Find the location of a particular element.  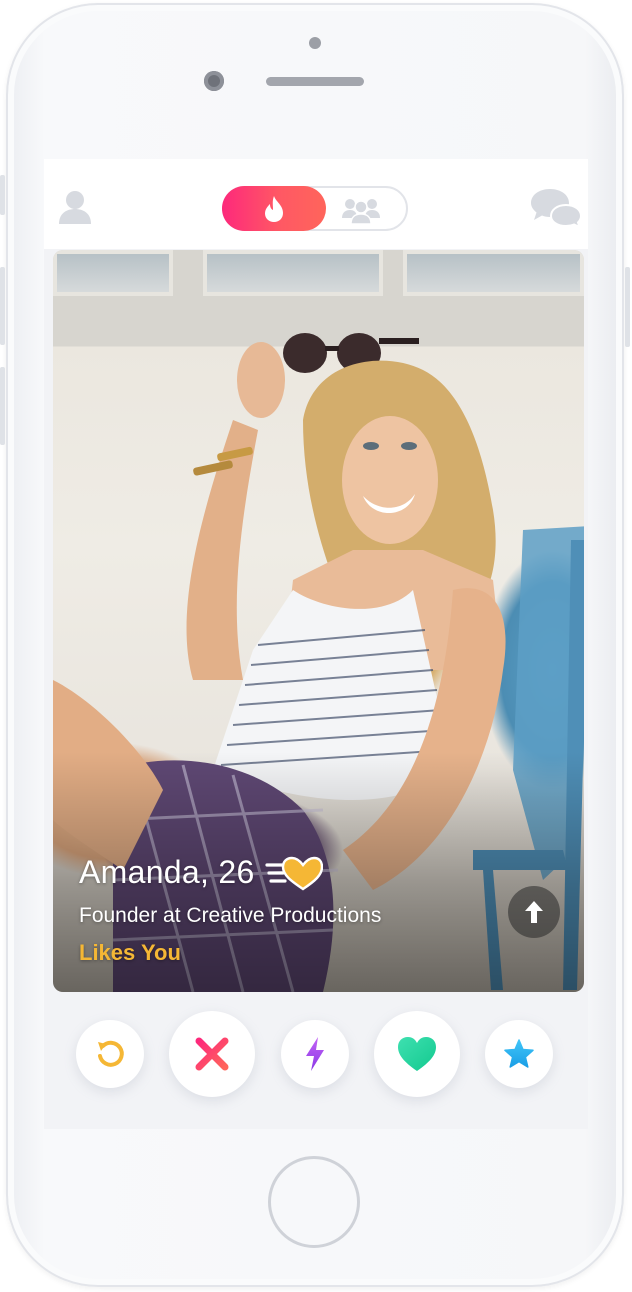

nope-button is located at coordinates (212, 1054).